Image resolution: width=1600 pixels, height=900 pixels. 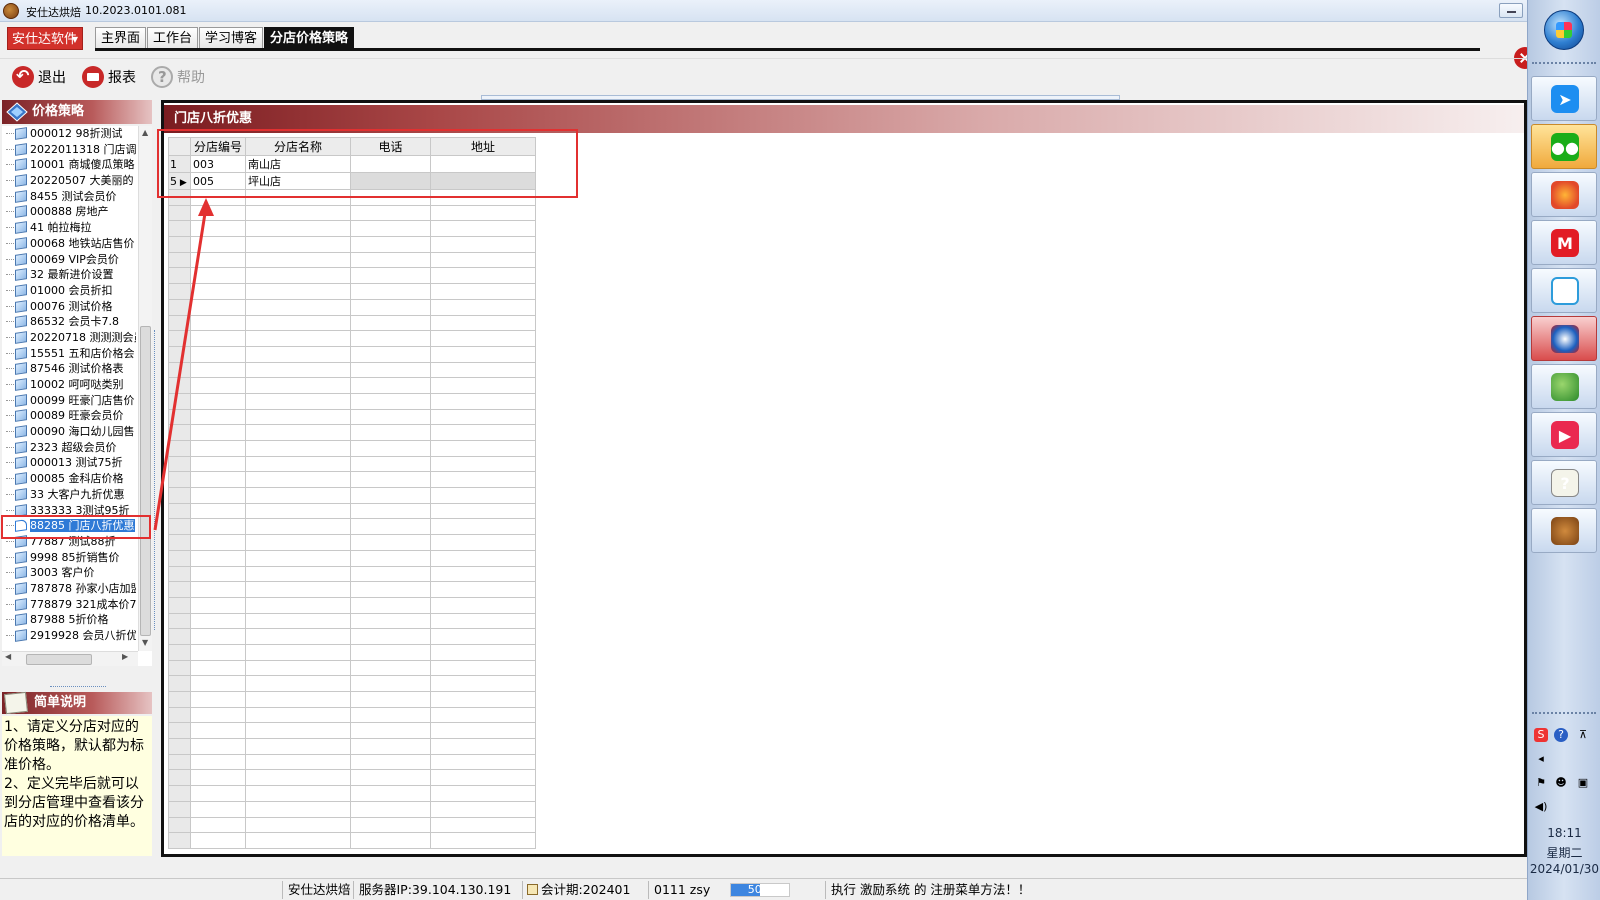 I want to click on progress-text: 50%, so click(x=760, y=889).